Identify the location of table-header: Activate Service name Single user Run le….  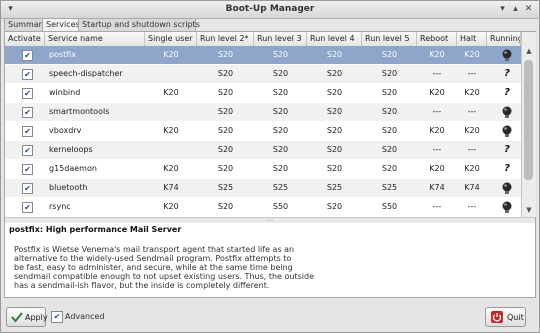
(263, 39).